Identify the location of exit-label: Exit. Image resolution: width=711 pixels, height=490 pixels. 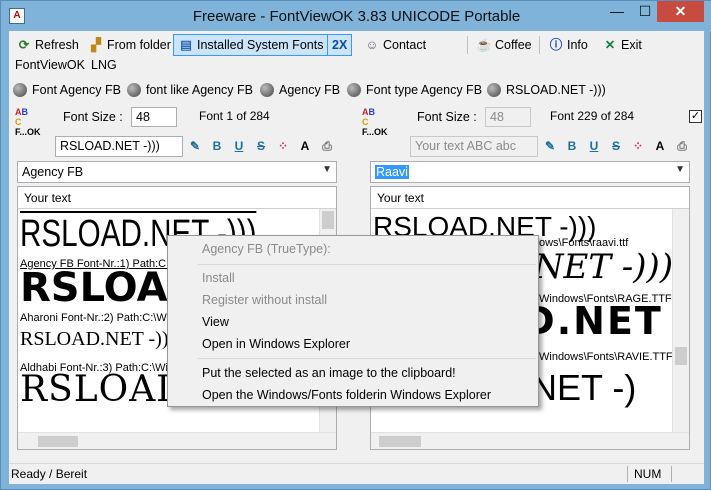
(631, 45).